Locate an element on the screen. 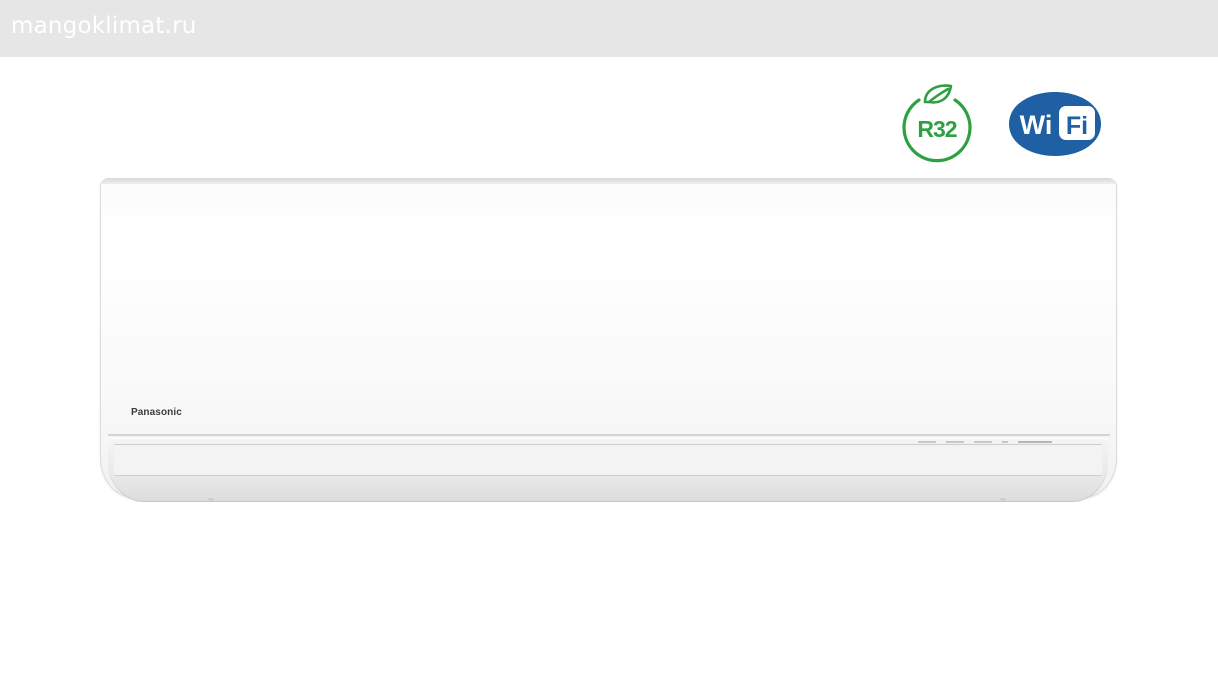  watermark-bar: mangoklimat.ru is located at coordinates (609, 28).